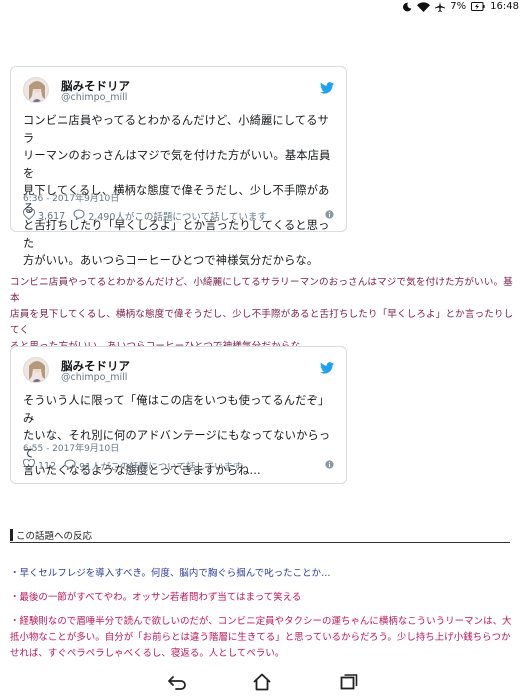  I want to click on tweet-actions: 112 91人がこの話題について話しています, so click(178, 465).